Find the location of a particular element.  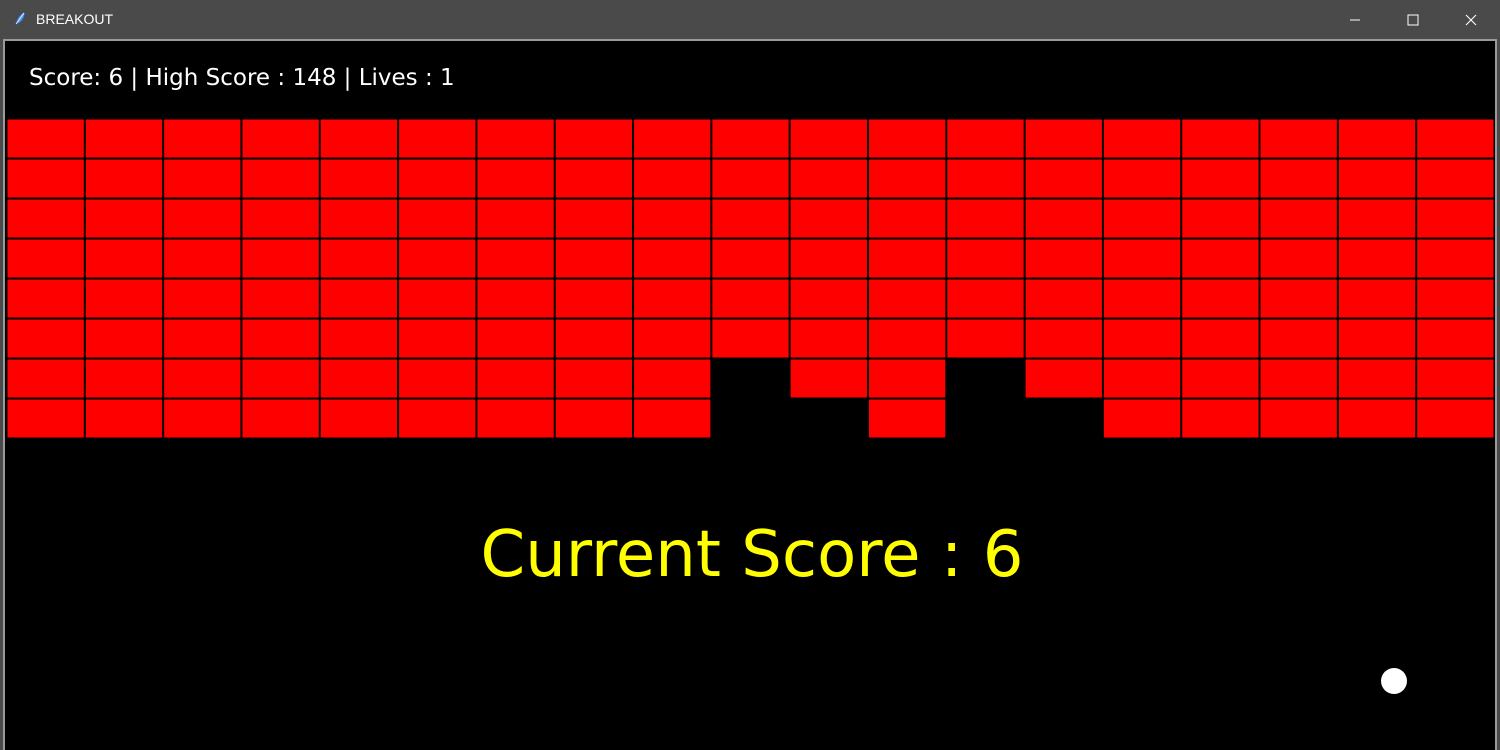

minimize-button is located at coordinates (1355, 19).